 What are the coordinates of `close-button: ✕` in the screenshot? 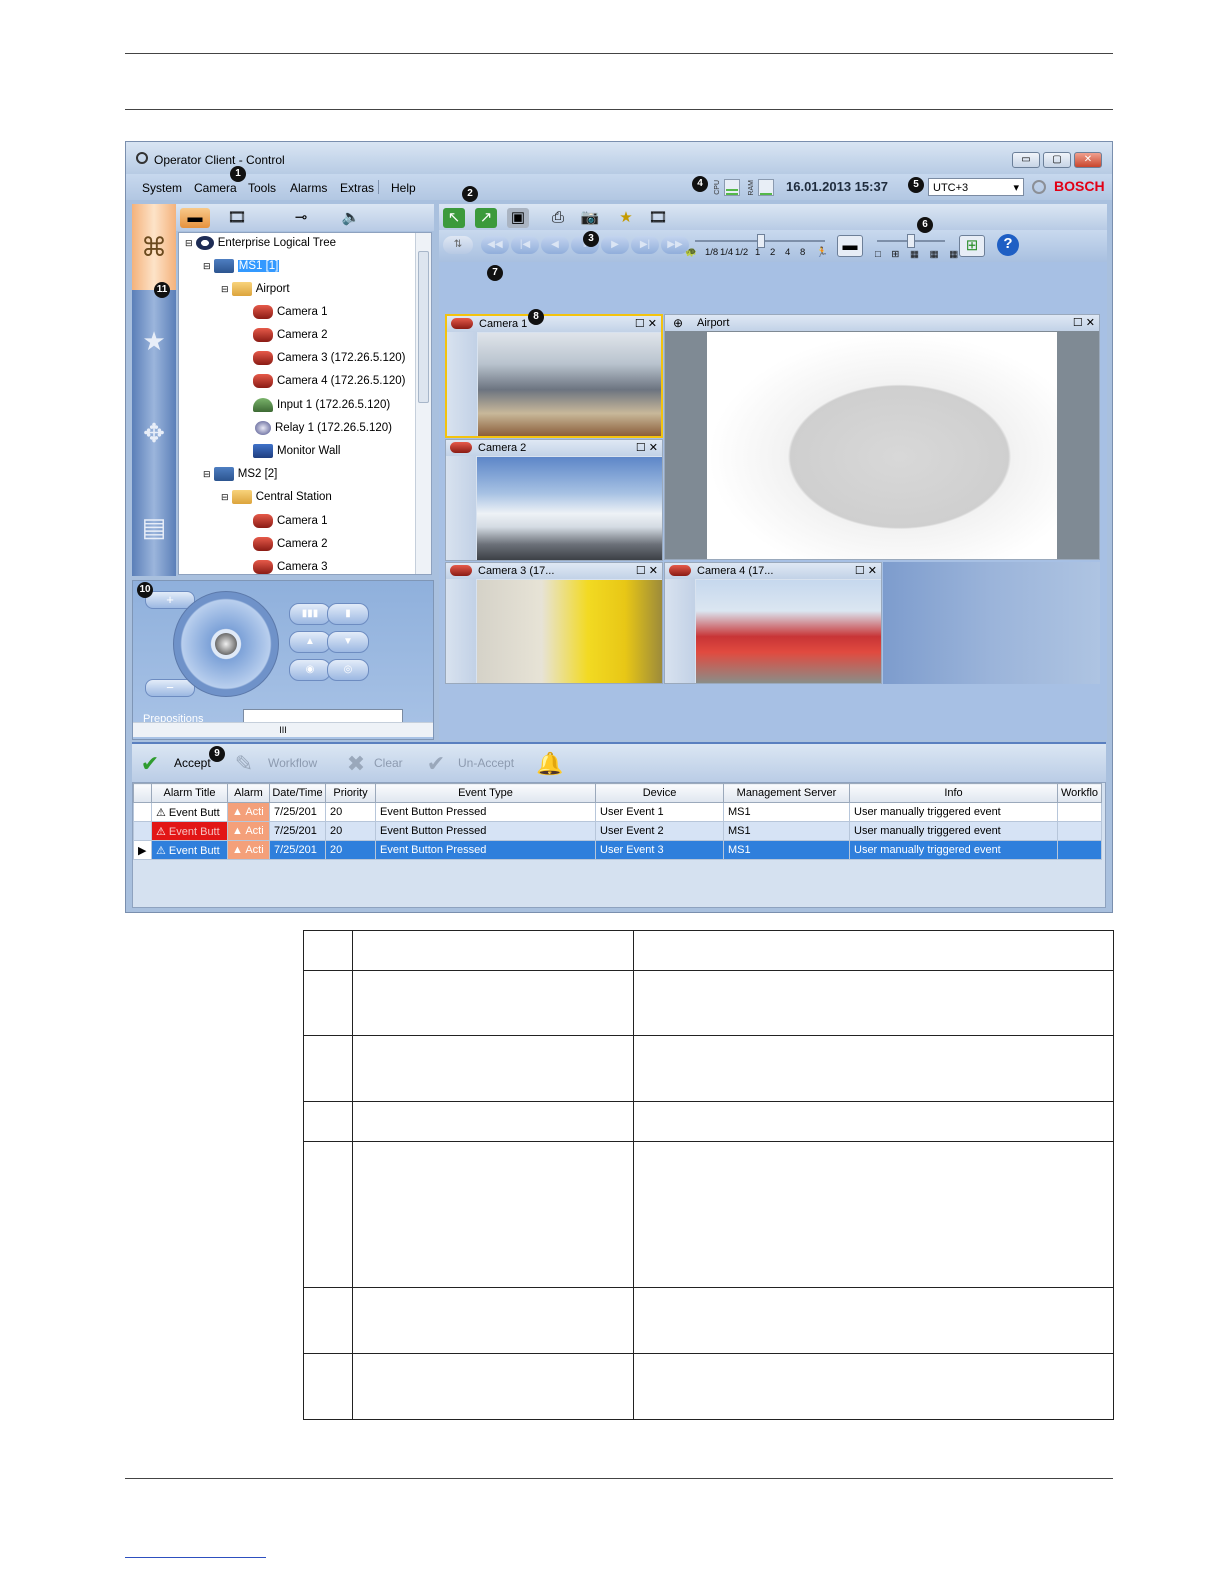 It's located at (1088, 160).